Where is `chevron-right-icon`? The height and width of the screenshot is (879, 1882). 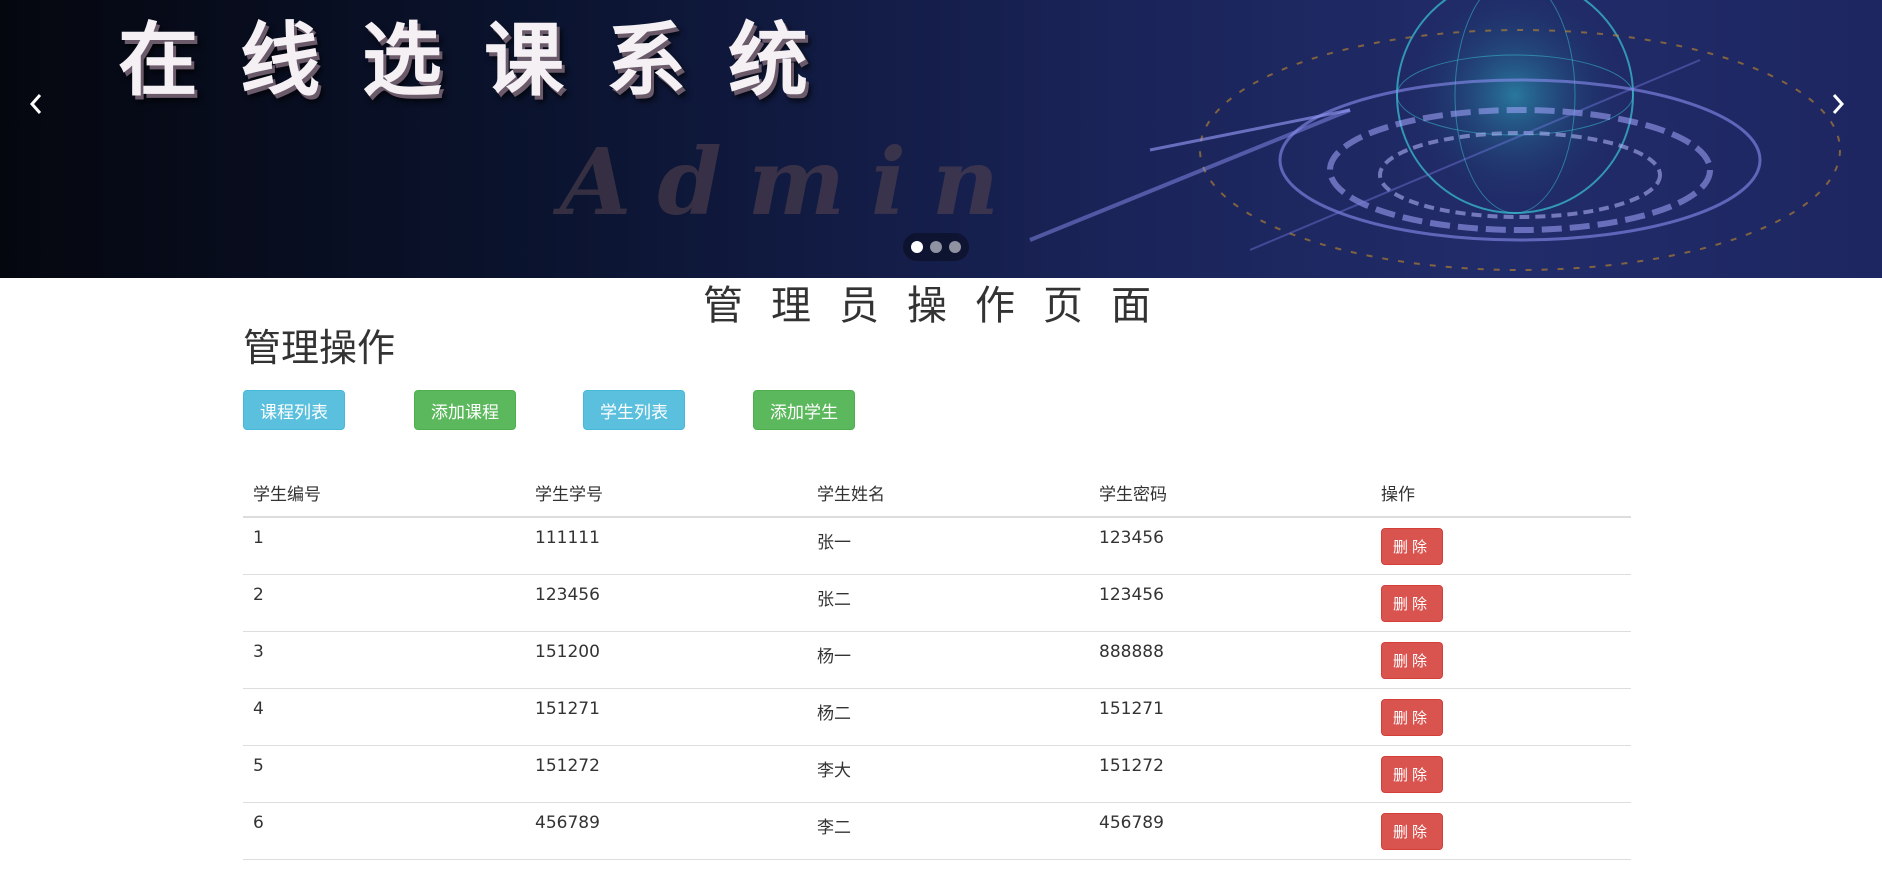
chevron-right-icon is located at coordinates (1838, 104).